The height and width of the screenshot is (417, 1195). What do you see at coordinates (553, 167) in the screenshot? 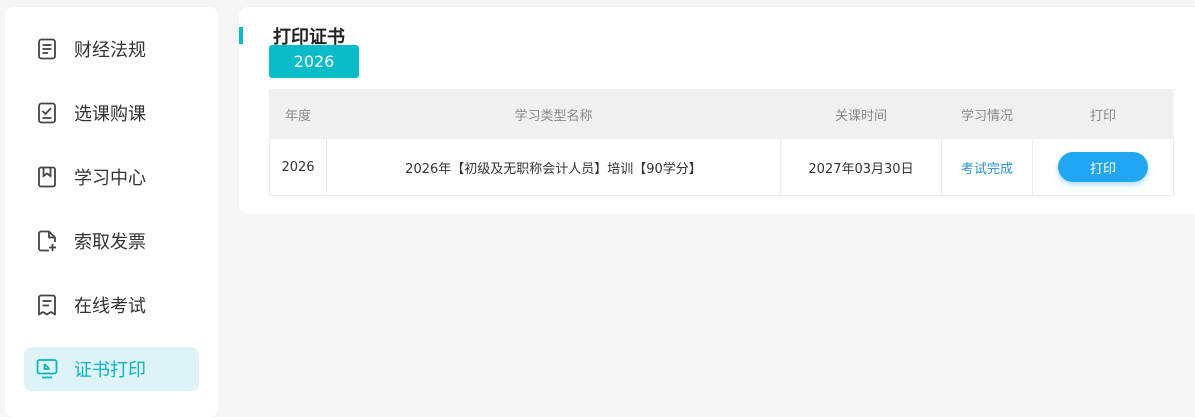
I see `cell-study-type: 2026年【初级及无职称会计人员】培训【90学分】` at bounding box center [553, 167].